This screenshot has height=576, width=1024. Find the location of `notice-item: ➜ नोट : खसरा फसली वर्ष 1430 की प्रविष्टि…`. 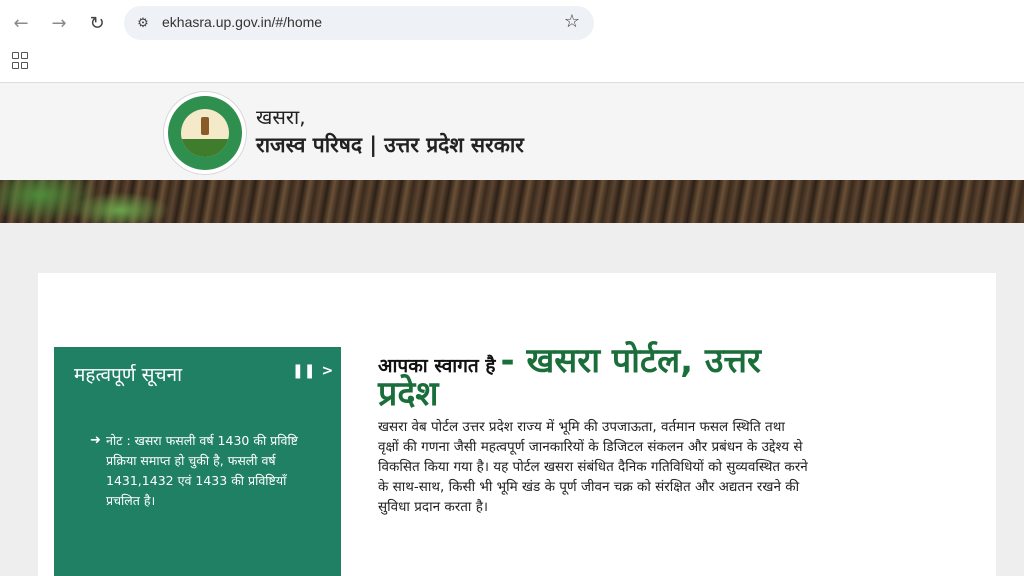

notice-item: ➜ नोट : खसरा फसली वर्ष 1430 की प्रविष्टि… is located at coordinates (198, 471).